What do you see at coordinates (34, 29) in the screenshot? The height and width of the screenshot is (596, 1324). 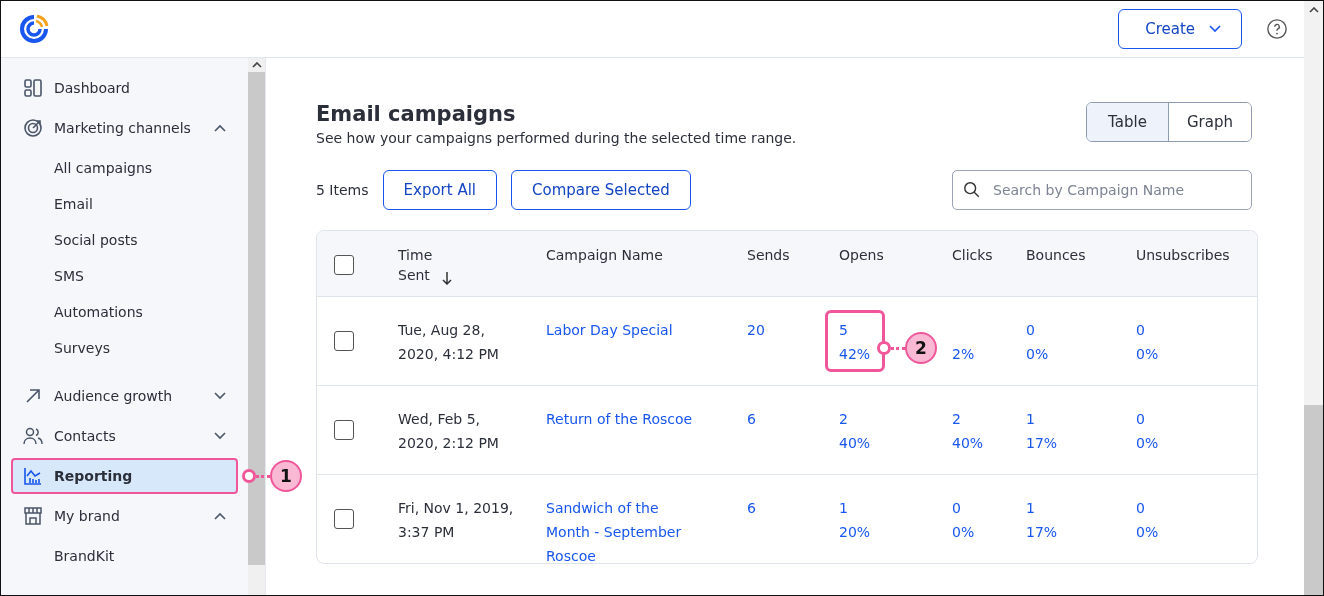 I see `logo-icon` at bounding box center [34, 29].